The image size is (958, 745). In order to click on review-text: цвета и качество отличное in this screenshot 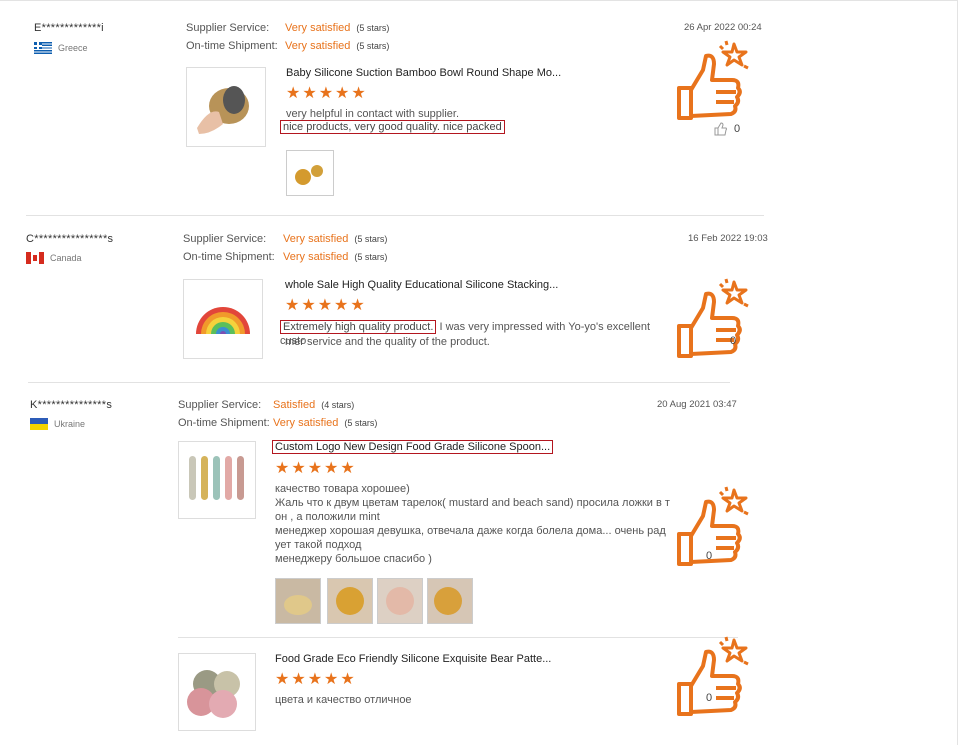, I will do `click(343, 700)`.